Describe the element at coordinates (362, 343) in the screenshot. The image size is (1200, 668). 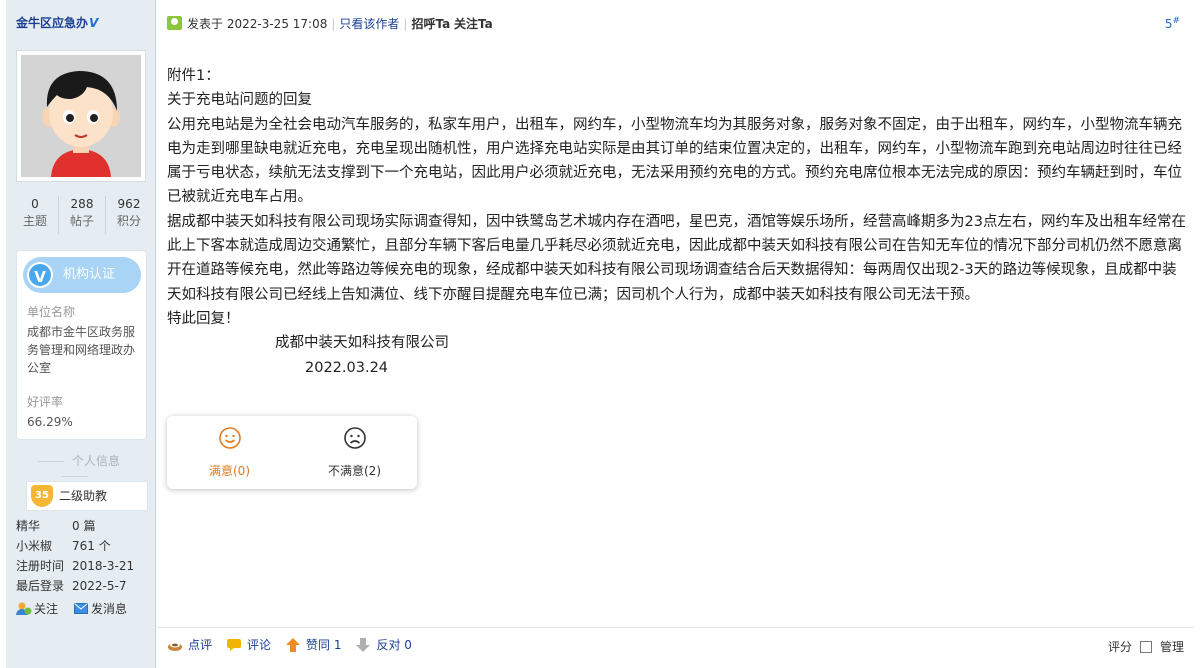
I see `signature-company: 成都中装天如科技有限公司` at that location.